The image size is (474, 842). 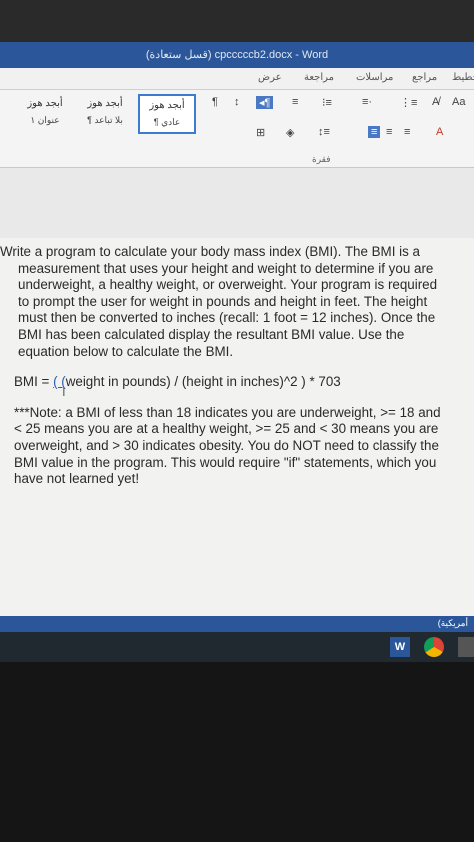 What do you see at coordinates (439, 132) in the screenshot?
I see `font-color-label: A` at bounding box center [439, 132].